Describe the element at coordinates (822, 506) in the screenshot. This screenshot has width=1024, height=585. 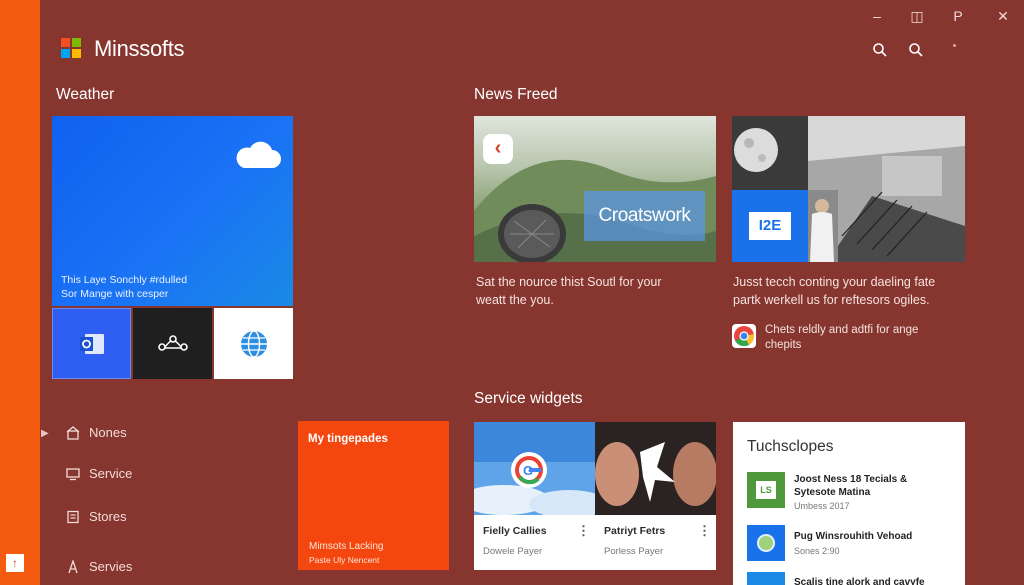
I see `item-subtitle: Umbess 2017` at that location.